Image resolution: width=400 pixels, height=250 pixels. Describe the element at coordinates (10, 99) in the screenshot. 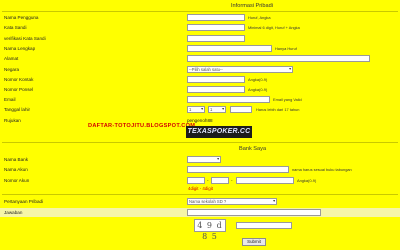

I see `email-label: Email` at that location.